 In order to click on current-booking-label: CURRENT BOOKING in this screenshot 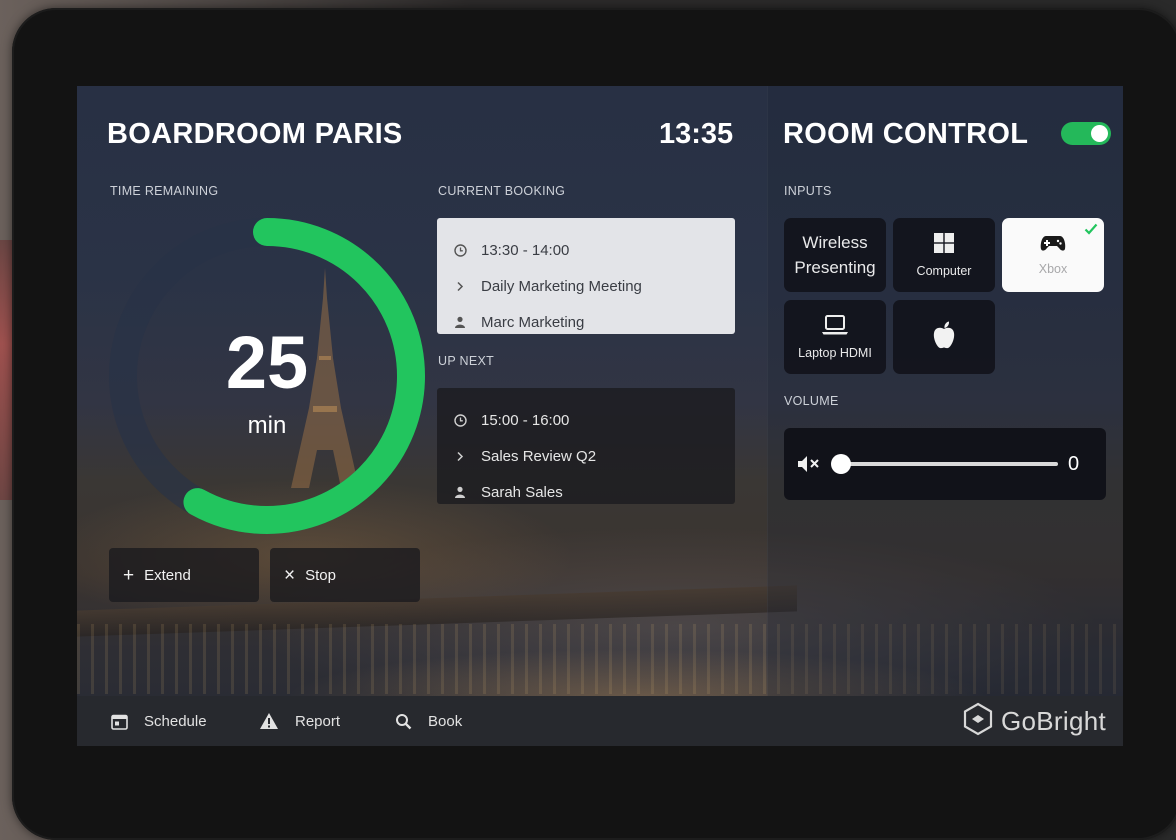, I will do `click(502, 191)`.